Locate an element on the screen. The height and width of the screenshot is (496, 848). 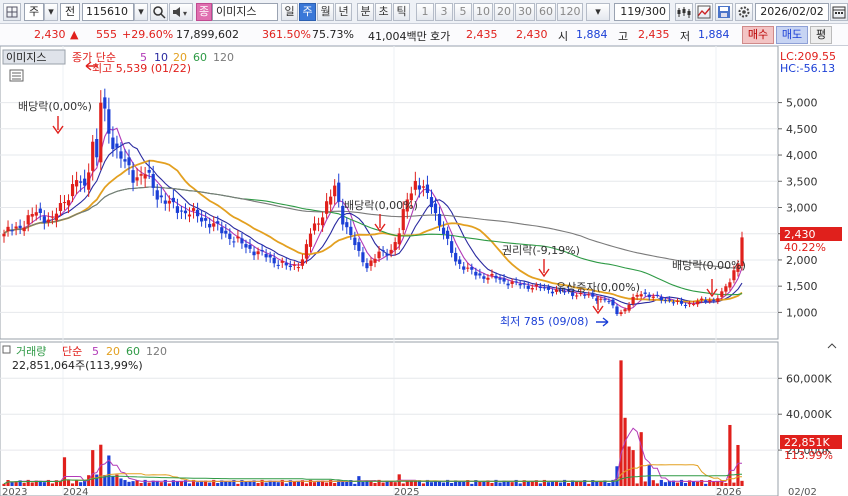
trade-amount: 41,004백만 is located at coordinates (397, 36).